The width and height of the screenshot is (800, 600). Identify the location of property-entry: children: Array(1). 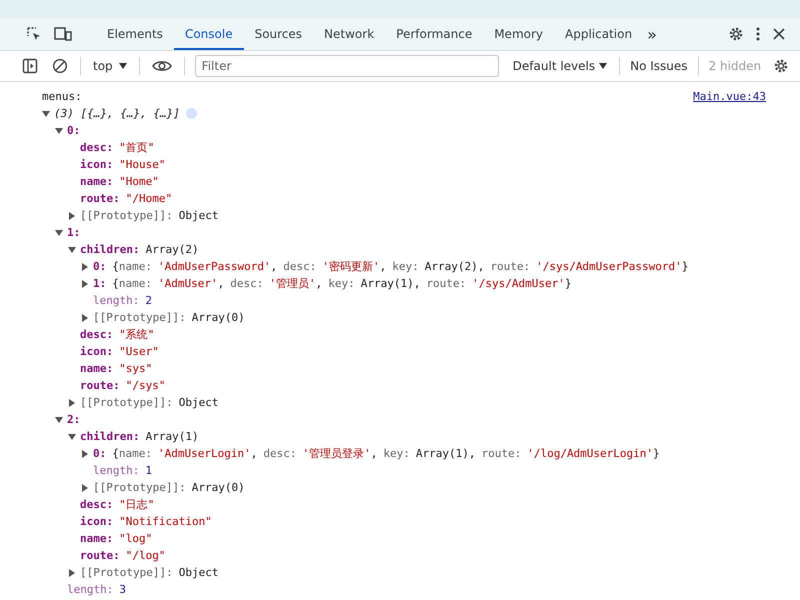
(139, 437).